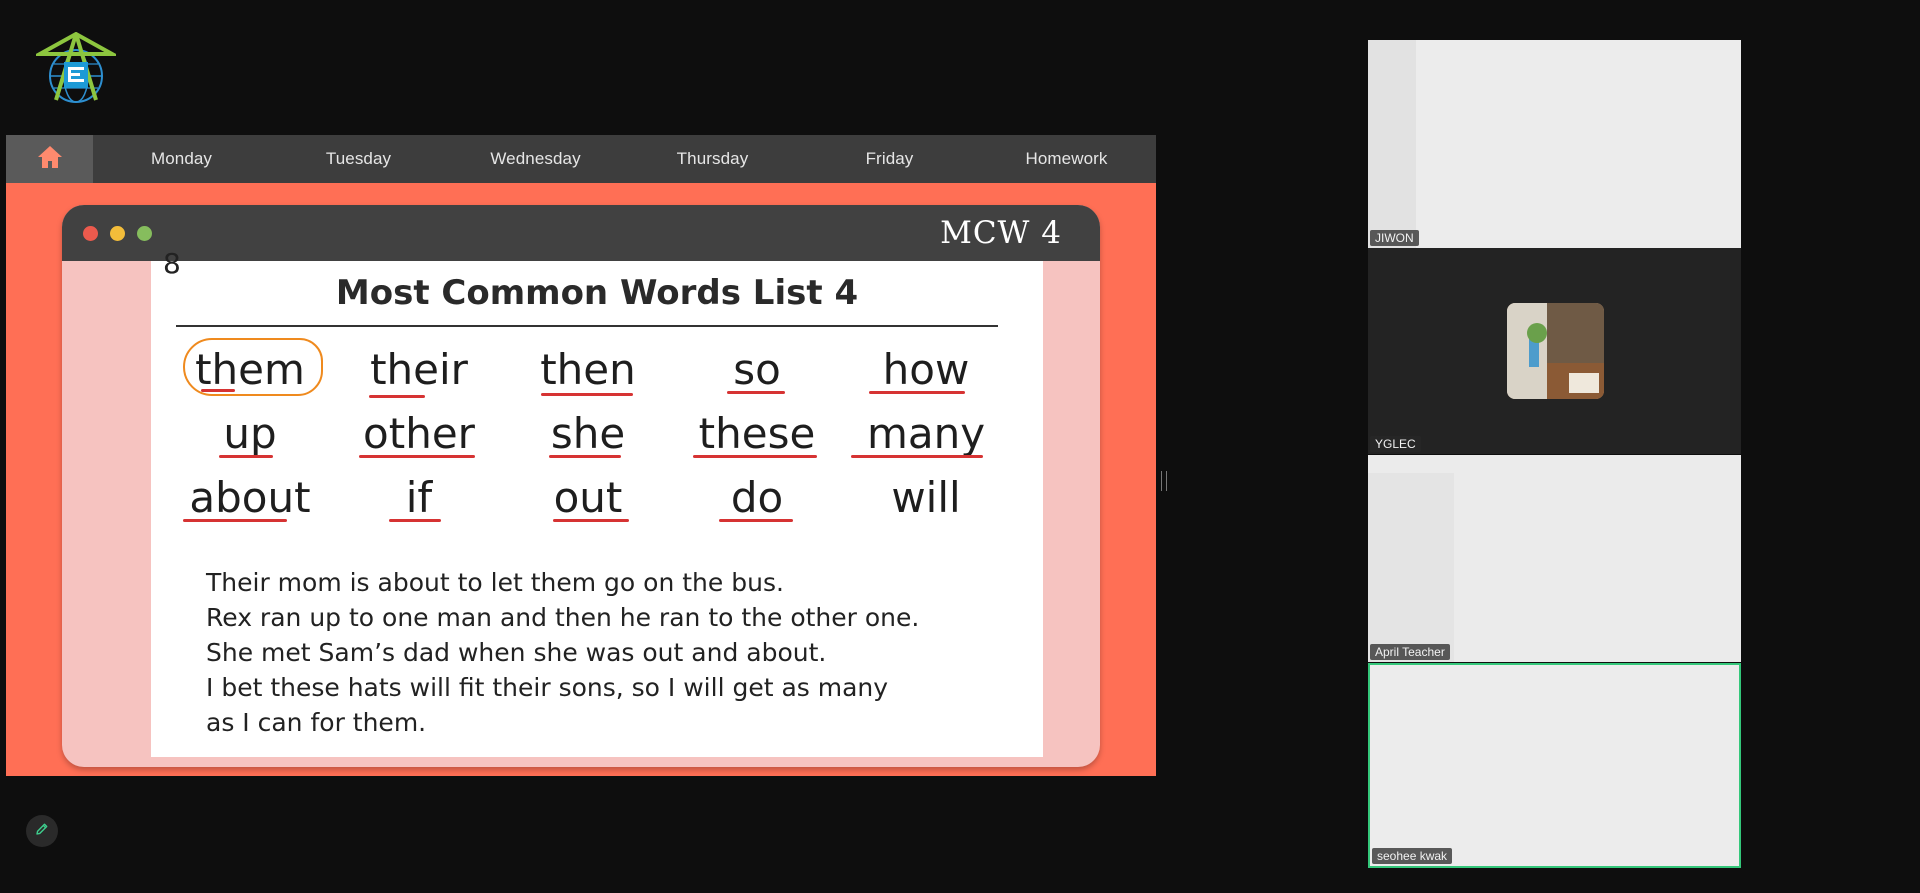 This screenshot has height=893, width=1920. I want to click on annotate-button, so click(42, 831).